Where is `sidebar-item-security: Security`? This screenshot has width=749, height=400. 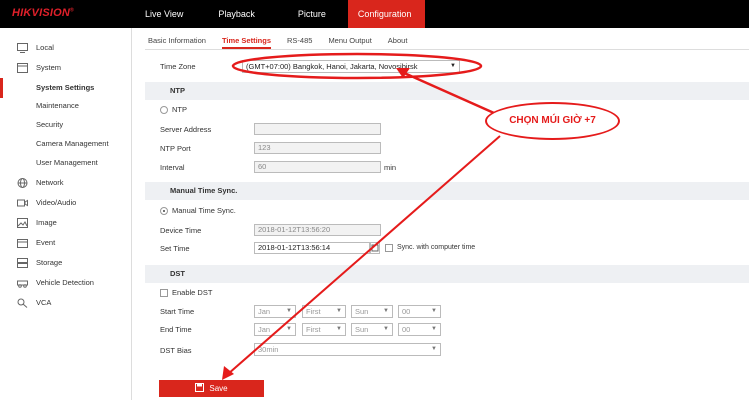 sidebar-item-security: Security is located at coordinates (66, 125).